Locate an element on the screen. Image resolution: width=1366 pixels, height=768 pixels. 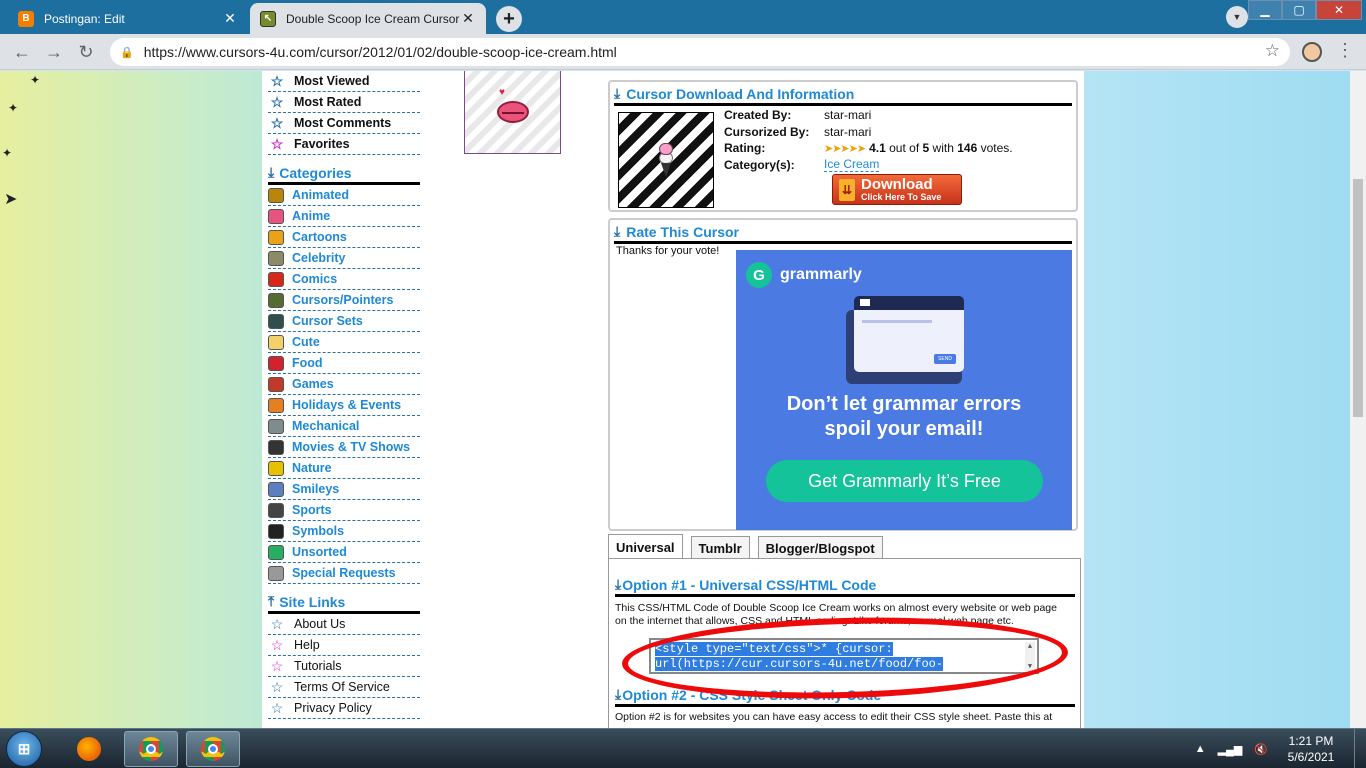
download-button: ⇊ Download Click Here To Save is located at coordinates (897, 189).